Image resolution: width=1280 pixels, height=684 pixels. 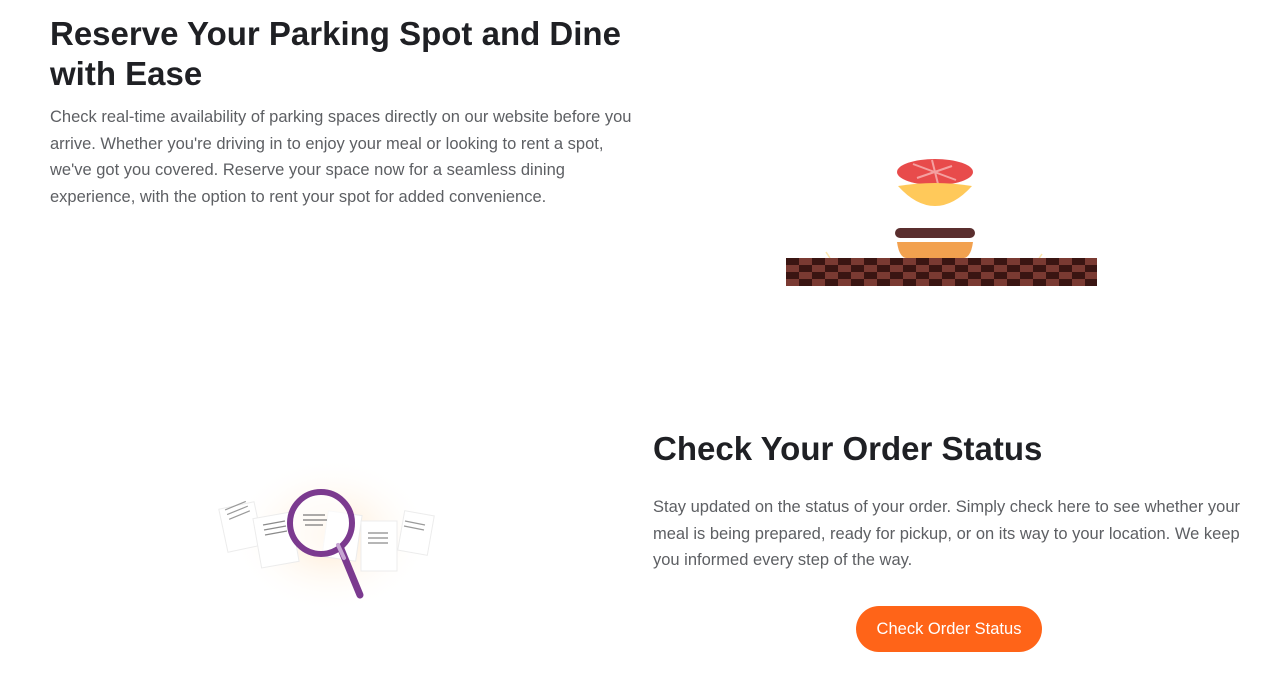 I want to click on burger-illustration, so click(x=942, y=220).